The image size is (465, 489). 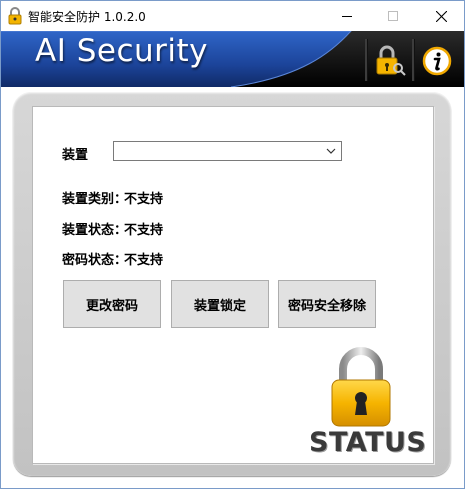 I want to click on device-dropdown, so click(x=227, y=151).